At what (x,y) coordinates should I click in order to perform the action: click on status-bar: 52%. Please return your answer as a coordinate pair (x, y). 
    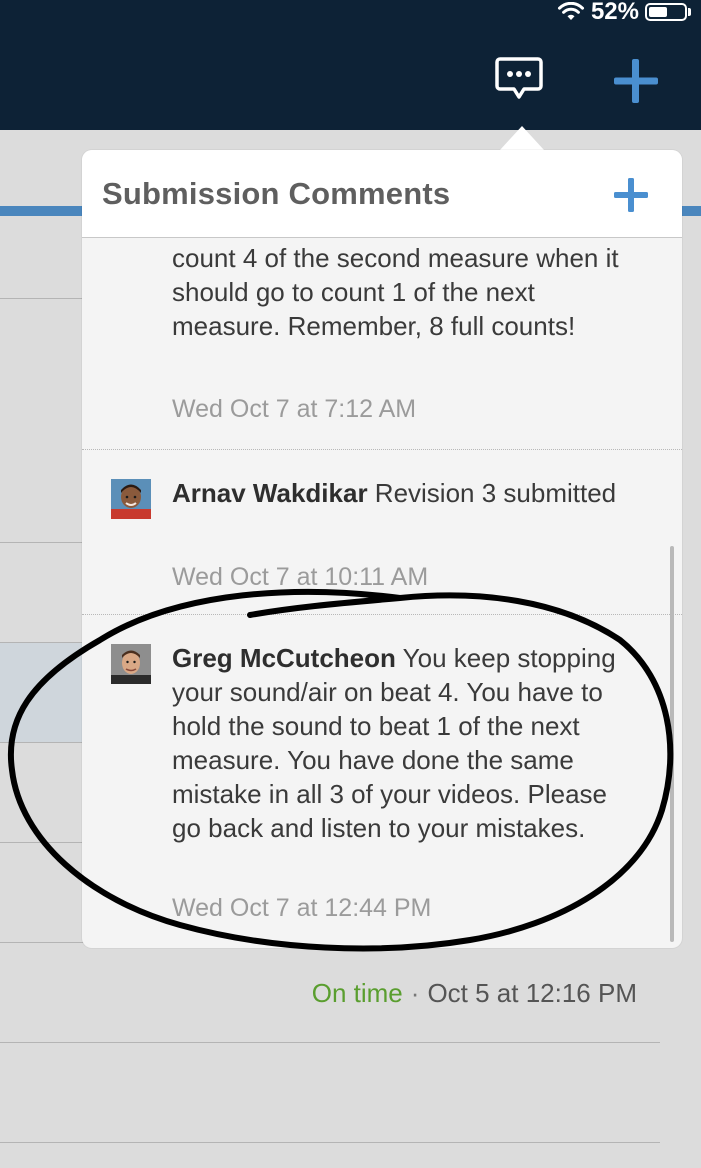
    Looking at the image, I should click on (624, 12).